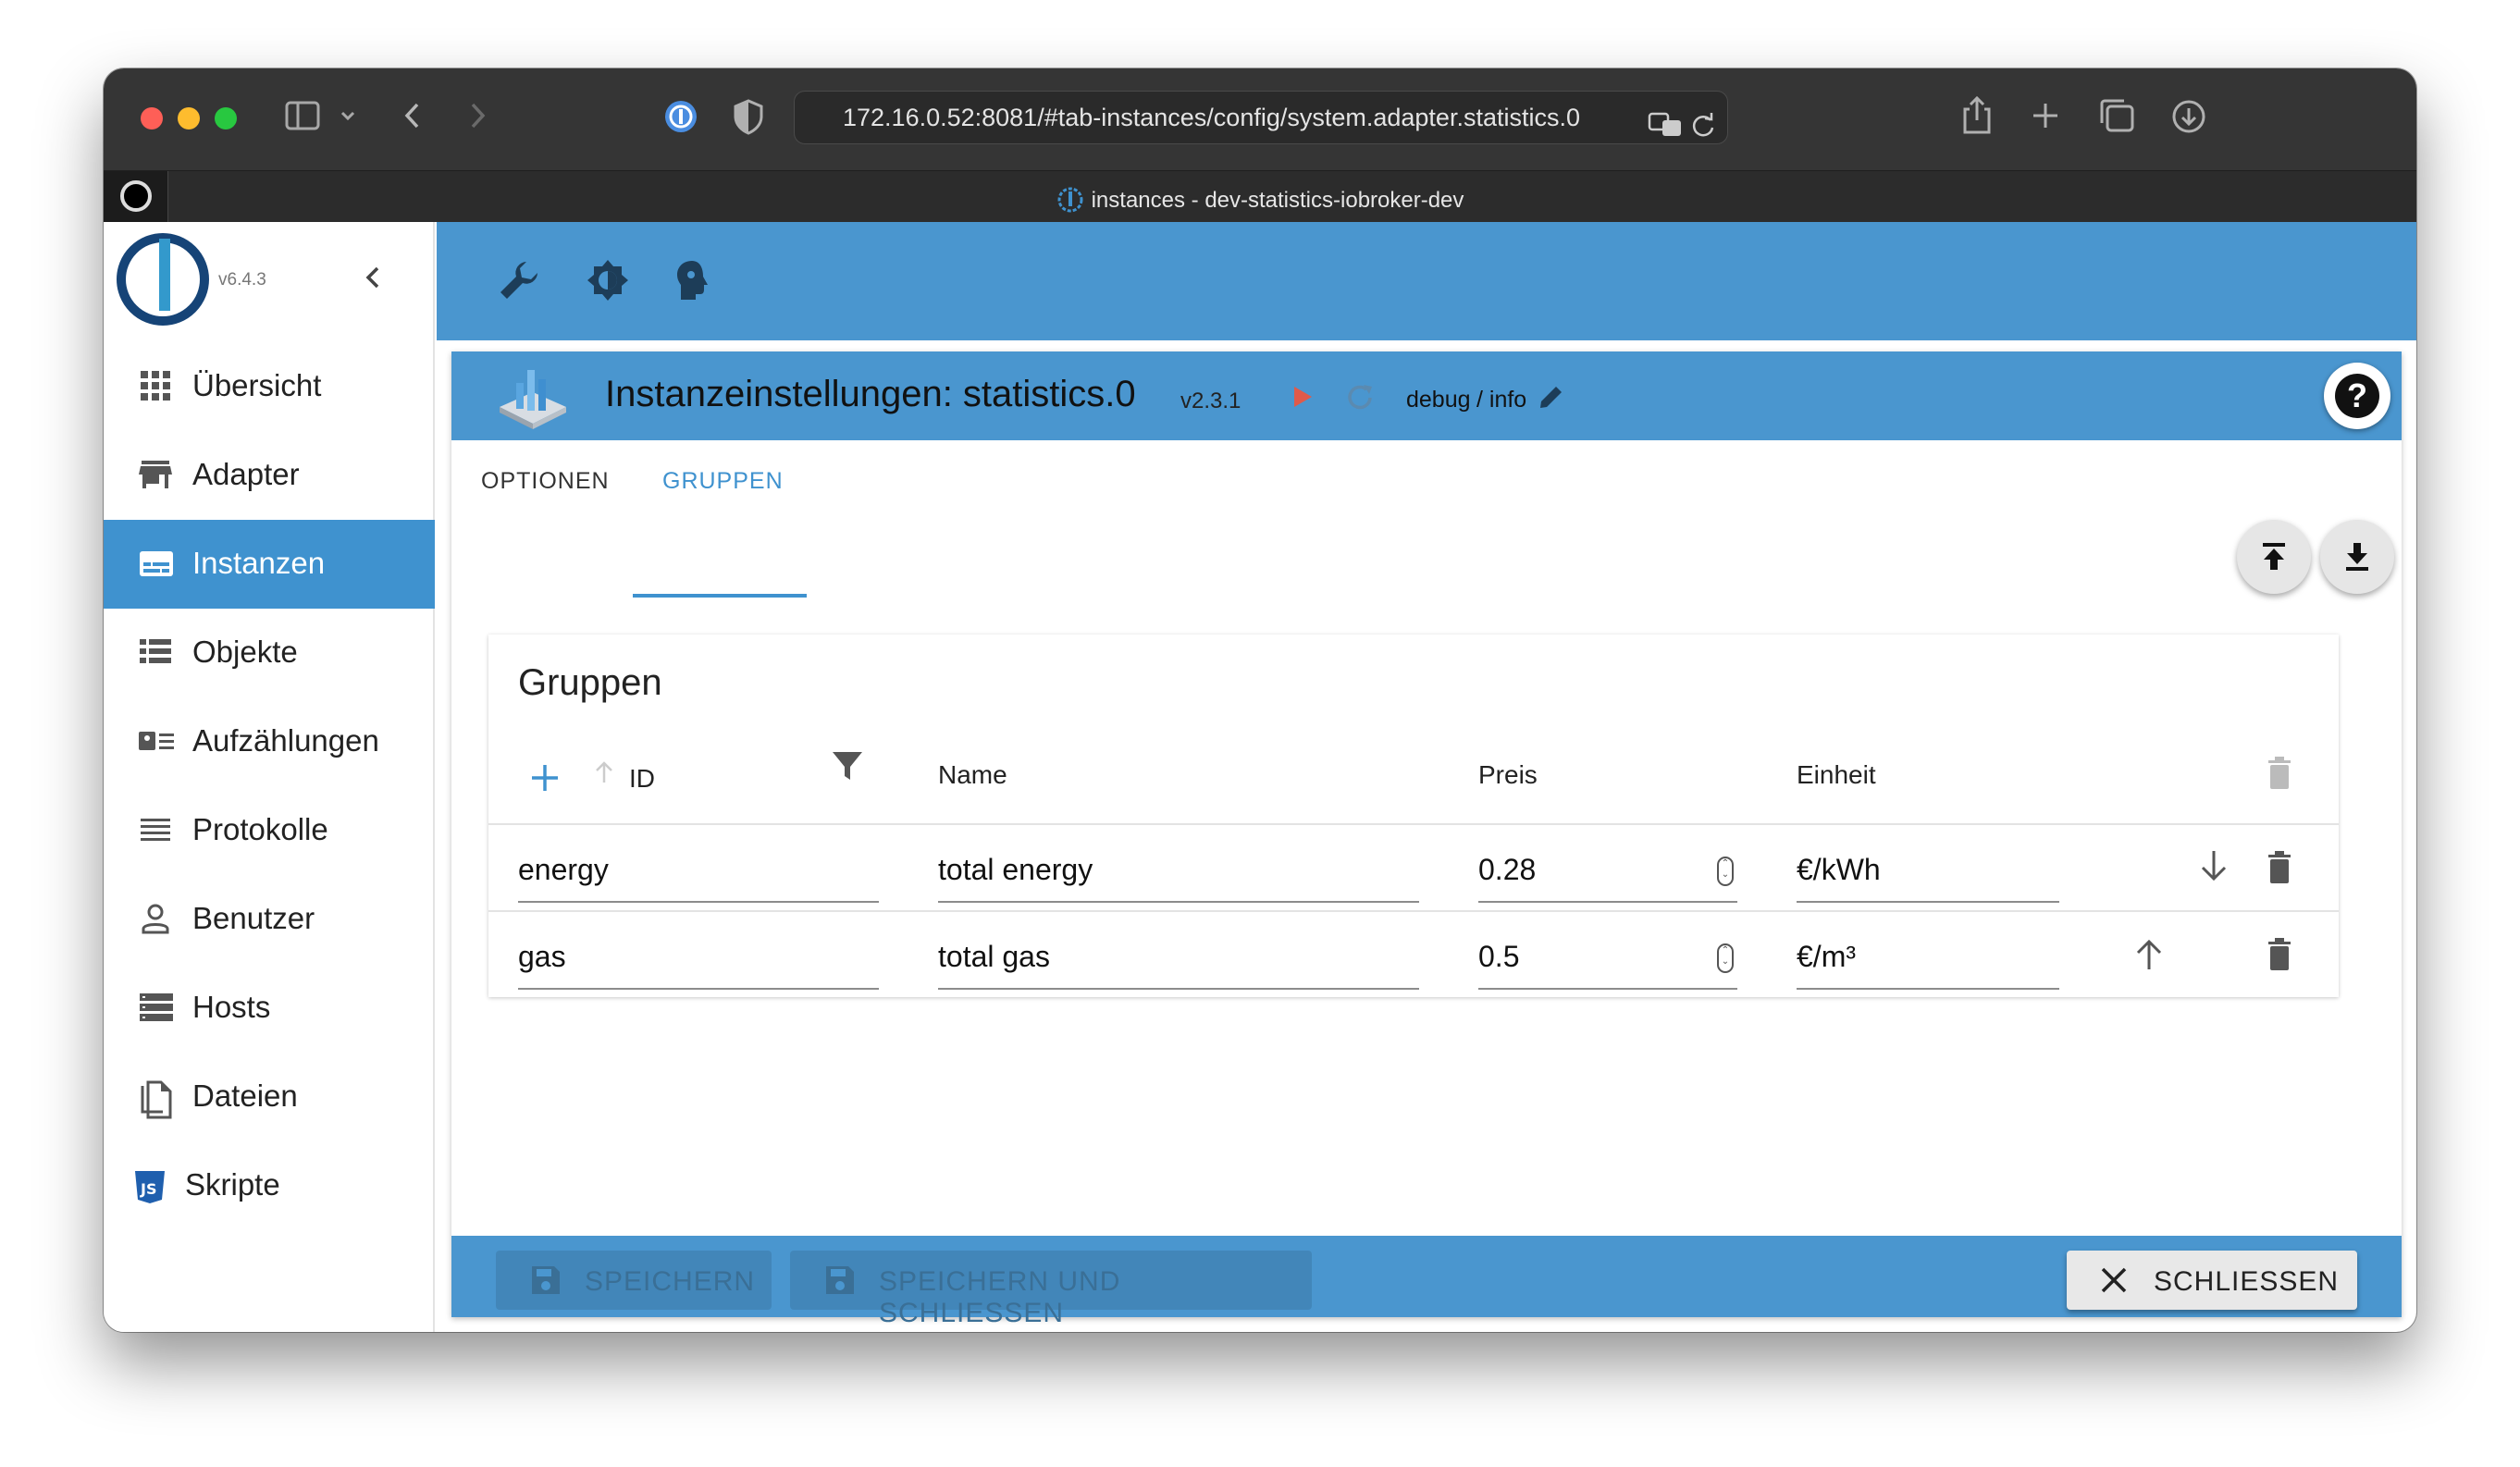  What do you see at coordinates (1277, 200) in the screenshot?
I see `browser-tab-label: instances - dev-statistics-iobroker-dev` at bounding box center [1277, 200].